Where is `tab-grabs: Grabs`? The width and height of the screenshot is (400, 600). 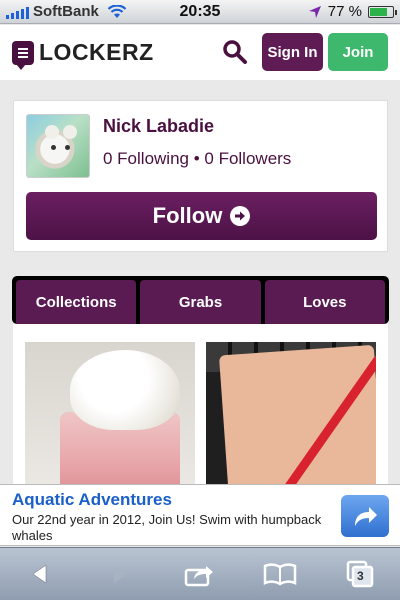
tab-grabs: Grabs is located at coordinates (200, 302).